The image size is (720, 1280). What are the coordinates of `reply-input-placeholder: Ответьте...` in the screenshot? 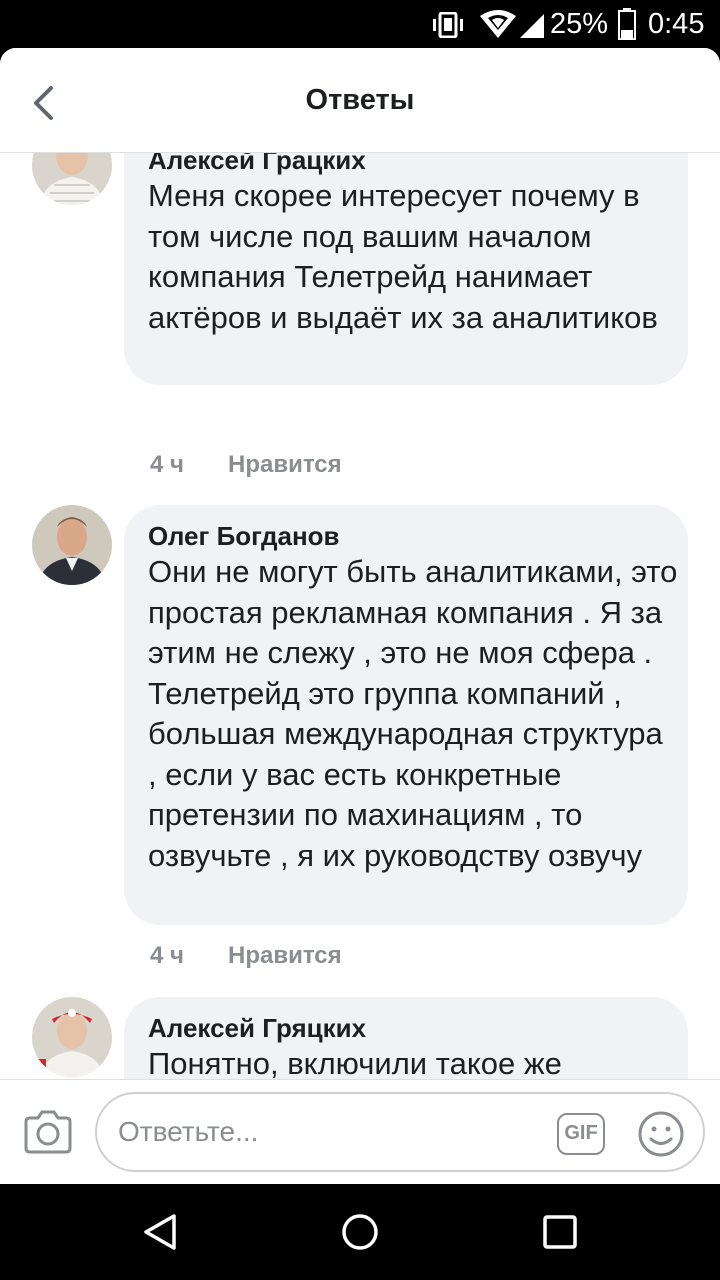 It's located at (188, 1131).